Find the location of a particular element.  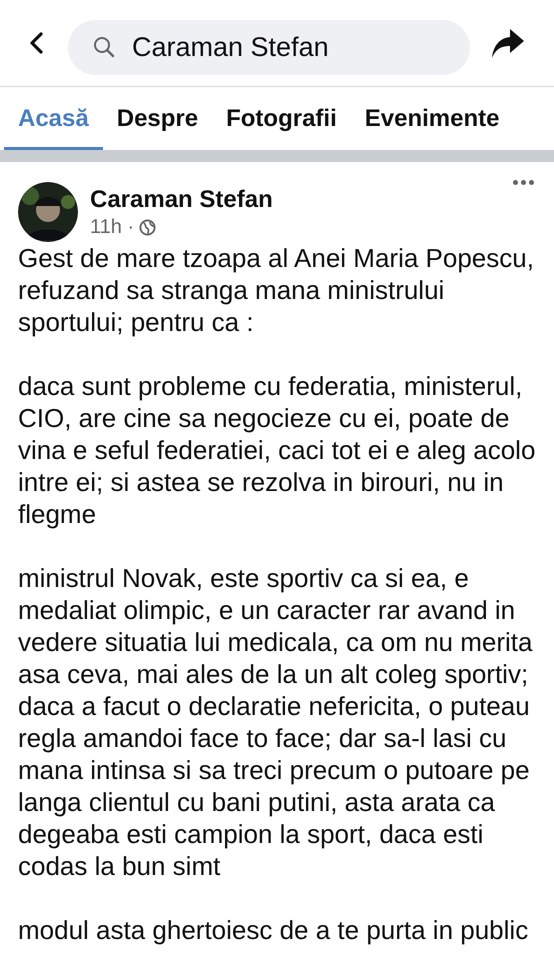

globe-icon is located at coordinates (147, 227).